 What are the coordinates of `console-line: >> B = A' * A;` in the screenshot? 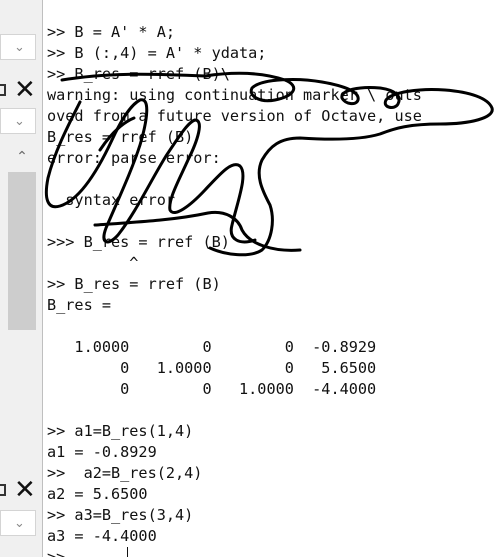 It's located at (111, 32).